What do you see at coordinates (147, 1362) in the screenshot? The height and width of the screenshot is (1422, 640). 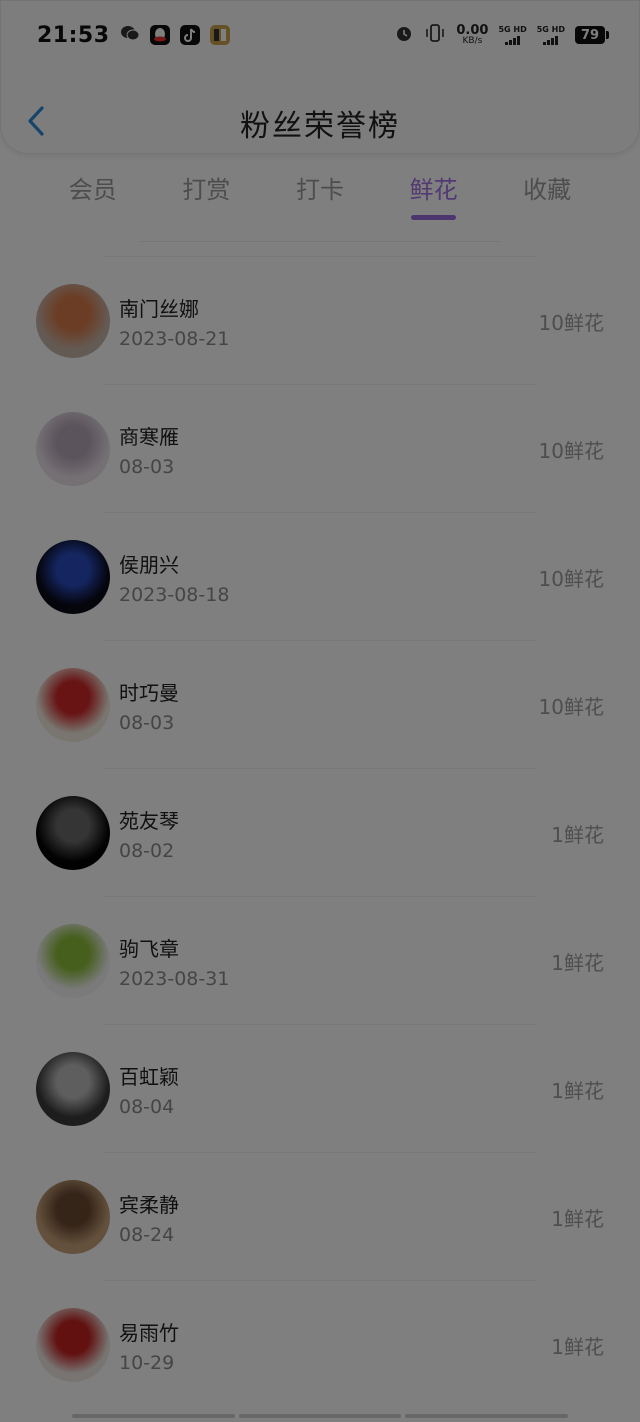 I see `user-date: 10-29` at bounding box center [147, 1362].